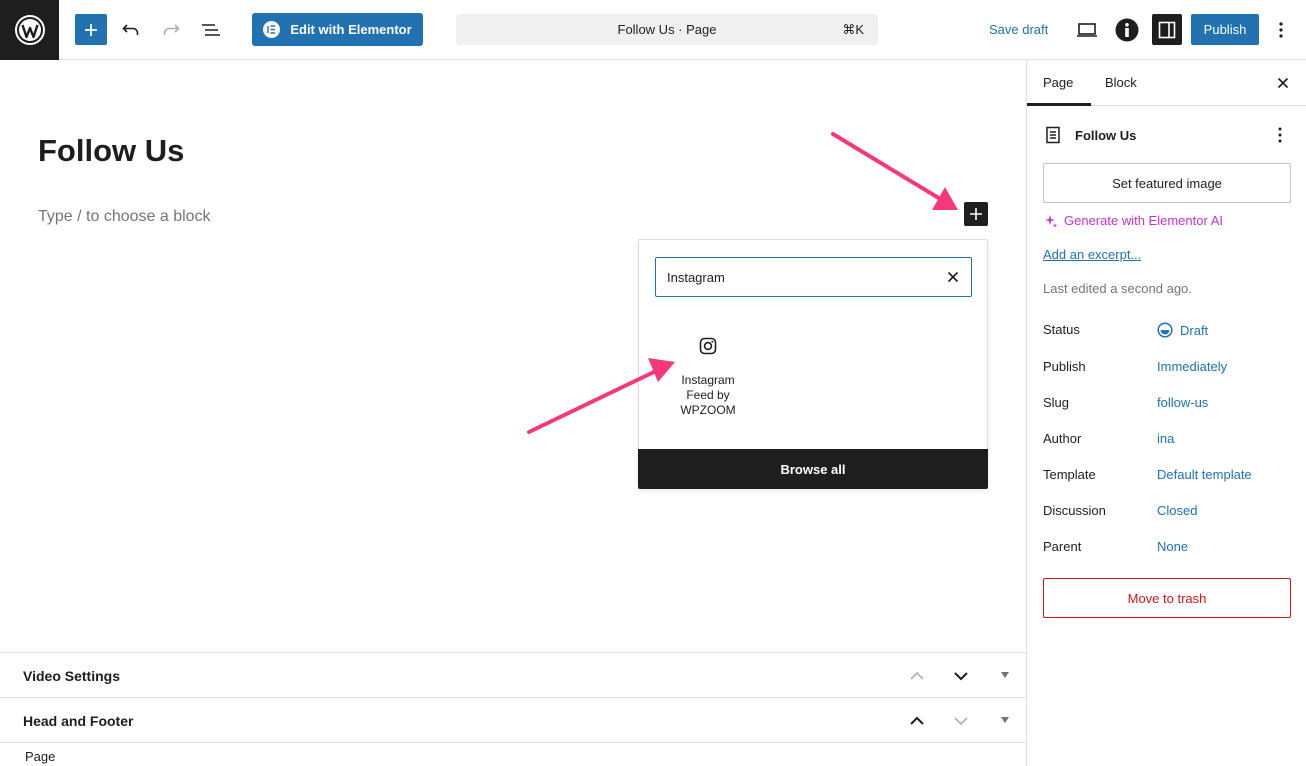 Image resolution: width=1306 pixels, height=766 pixels. What do you see at coordinates (1166, 83) in the screenshot?
I see `sidebar-tabs: Page Block` at bounding box center [1166, 83].